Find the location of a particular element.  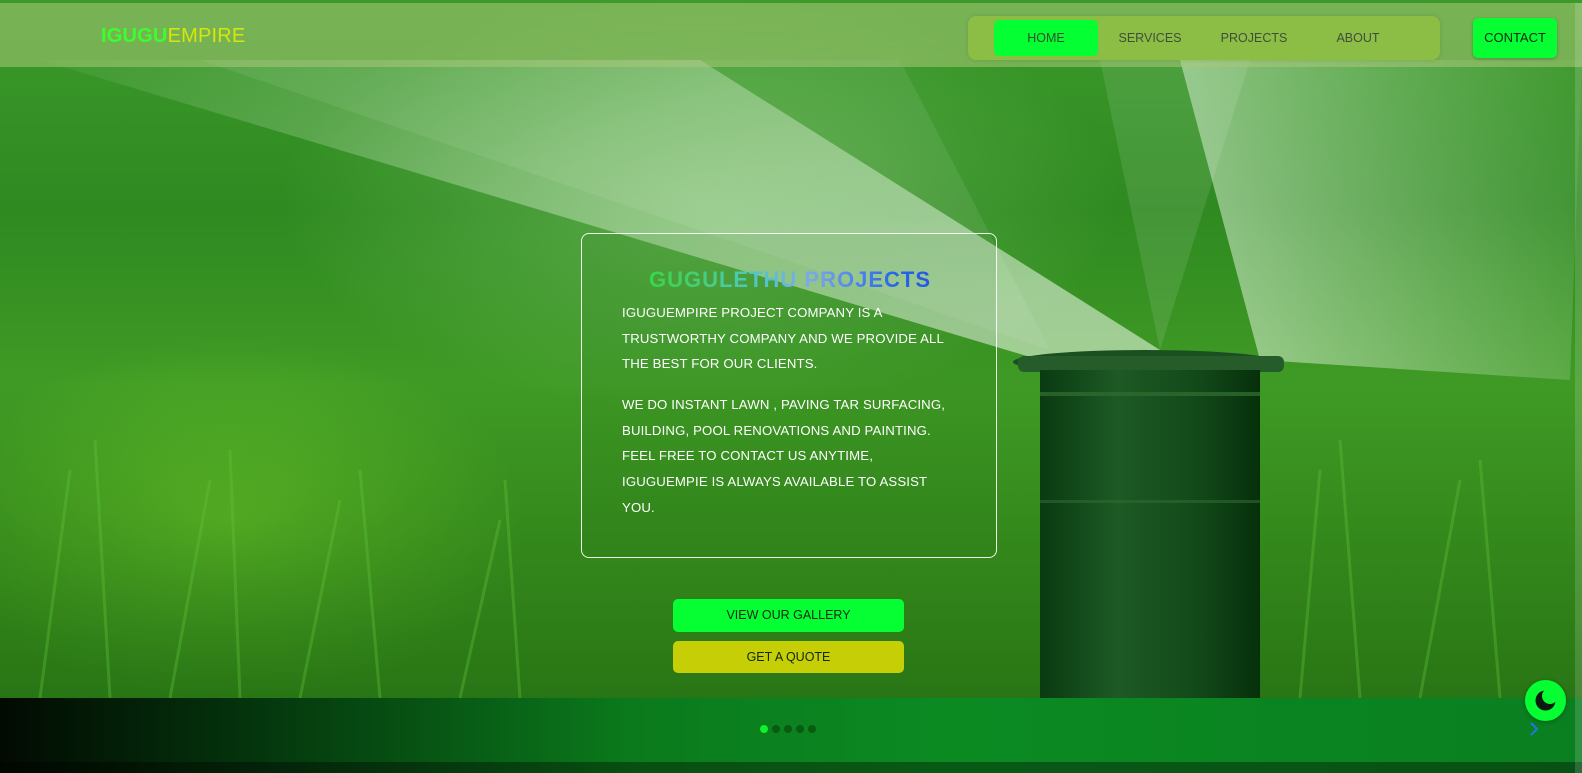

nav-home: HOME is located at coordinates (1046, 38).